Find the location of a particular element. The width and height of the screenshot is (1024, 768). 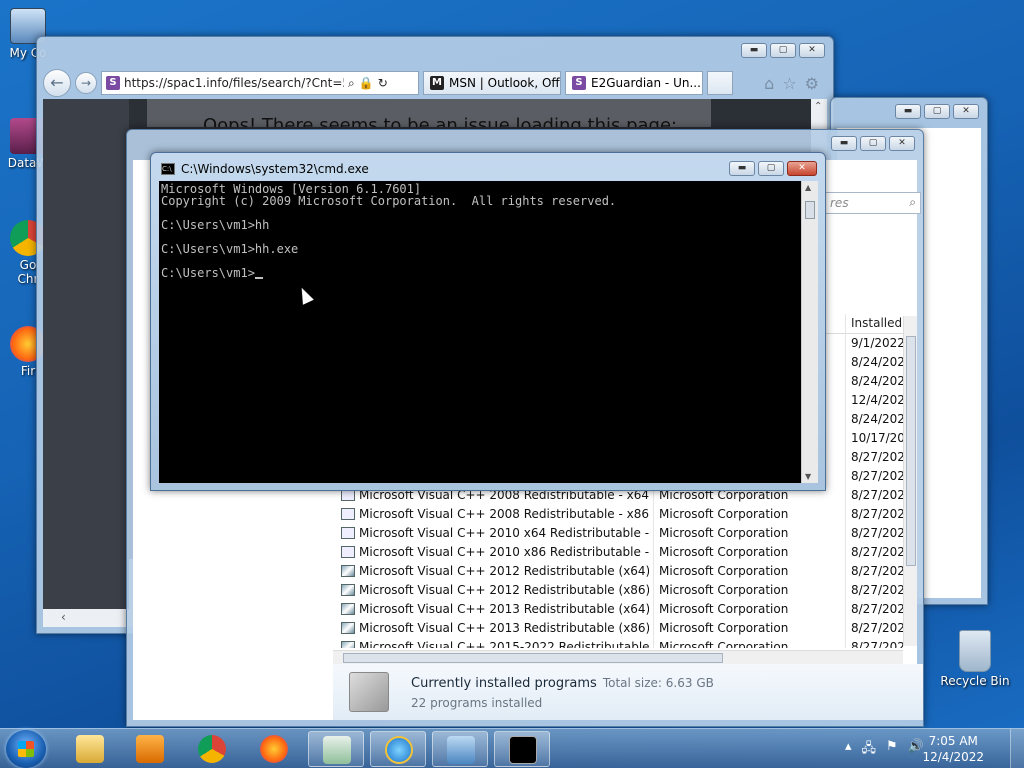

column-installed-on: Installed is located at coordinates (876, 323).